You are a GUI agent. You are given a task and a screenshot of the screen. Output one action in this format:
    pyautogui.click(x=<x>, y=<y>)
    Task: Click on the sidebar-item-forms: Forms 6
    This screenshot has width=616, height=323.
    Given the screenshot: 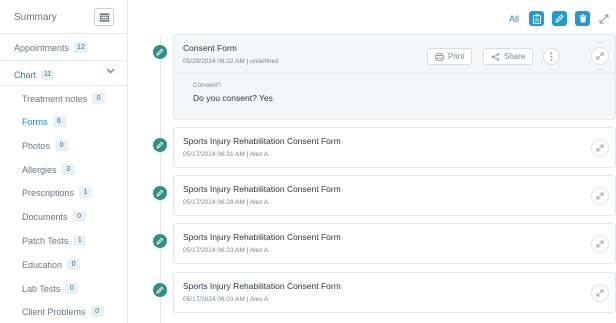 What is the action you would take?
    pyautogui.click(x=44, y=121)
    